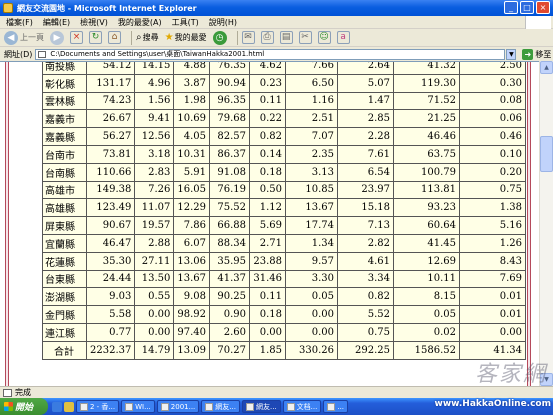 This screenshot has width=553, height=415. I want to click on translate-button: a, so click(343, 37).